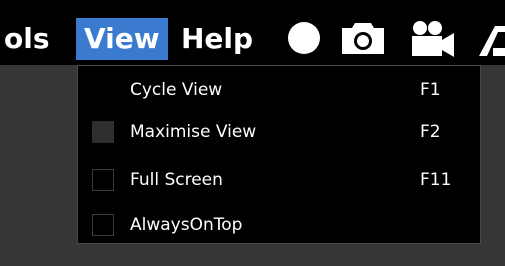 Image resolution: width=505 pixels, height=266 pixels. Describe the element at coordinates (186, 225) in the screenshot. I see `menu-item-label: AlwaysOnTop` at that location.